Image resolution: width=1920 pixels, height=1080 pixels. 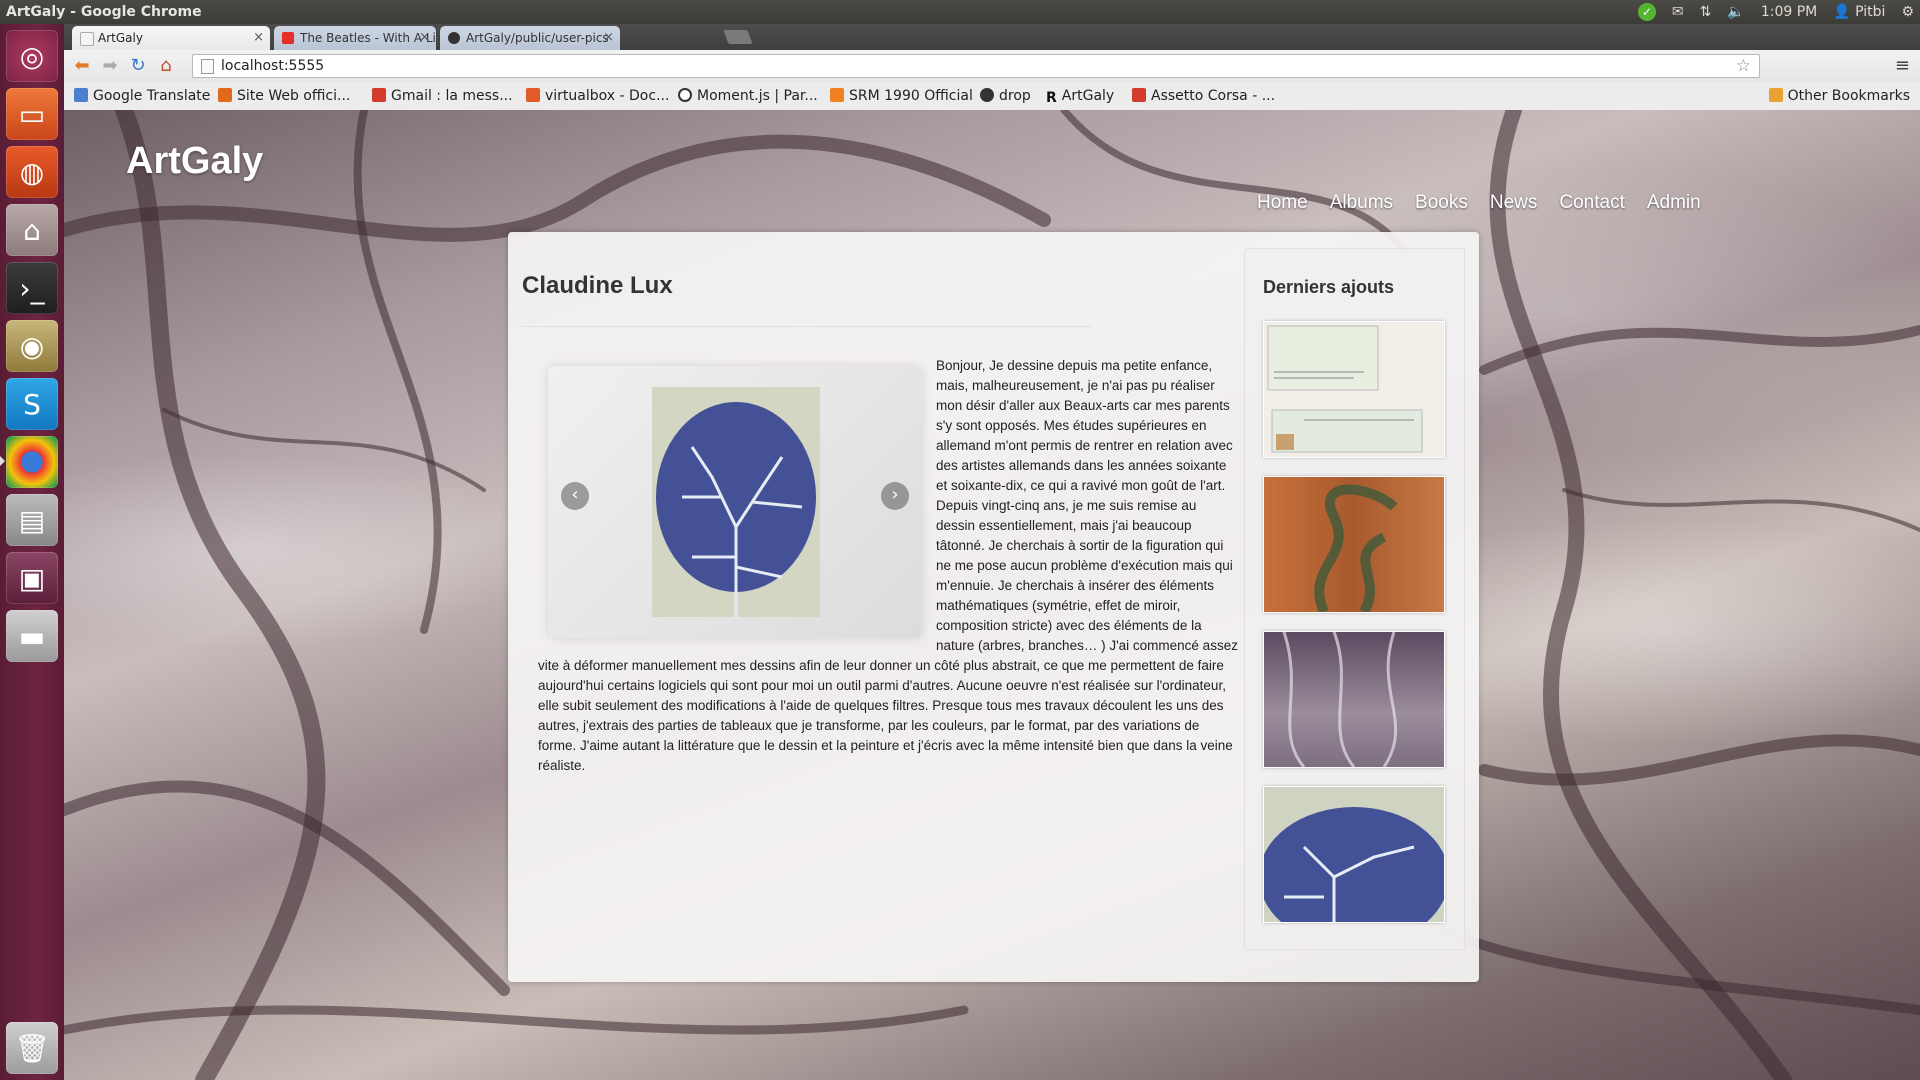 What do you see at coordinates (976, 66) in the screenshot?
I see `address-bar: localhost:5555 ☆` at bounding box center [976, 66].